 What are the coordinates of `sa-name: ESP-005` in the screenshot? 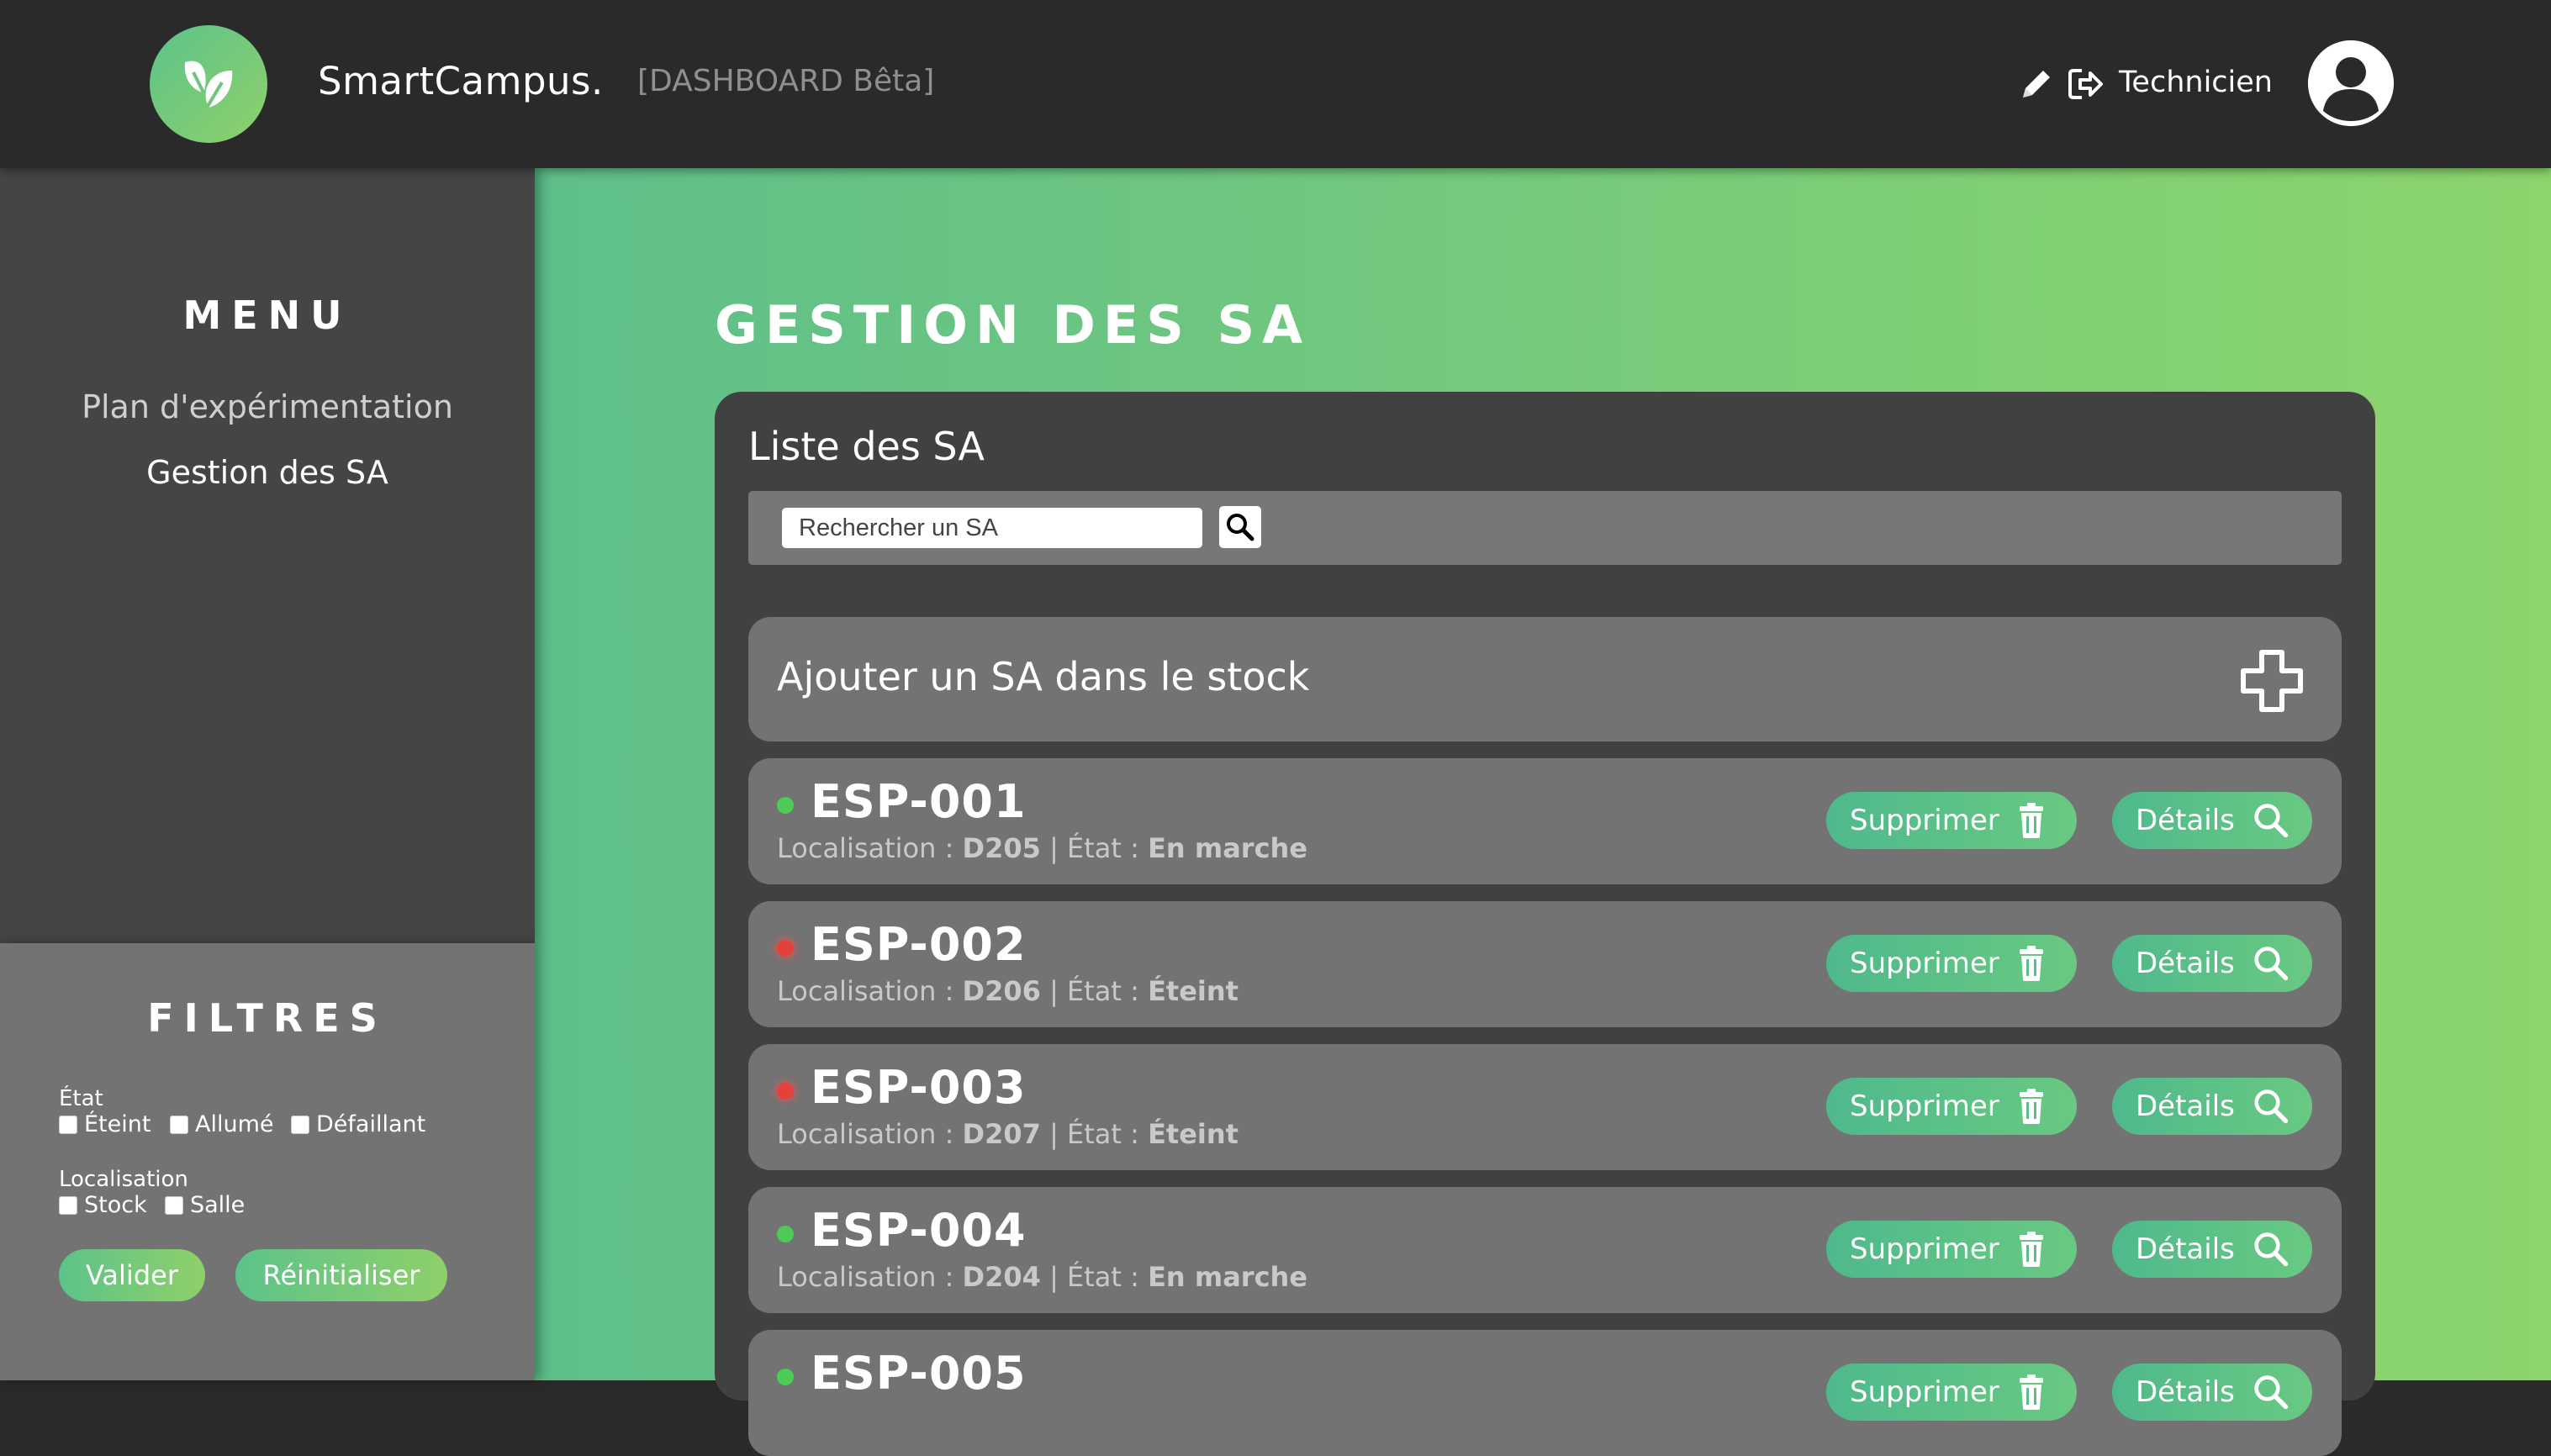 It's located at (919, 1373).